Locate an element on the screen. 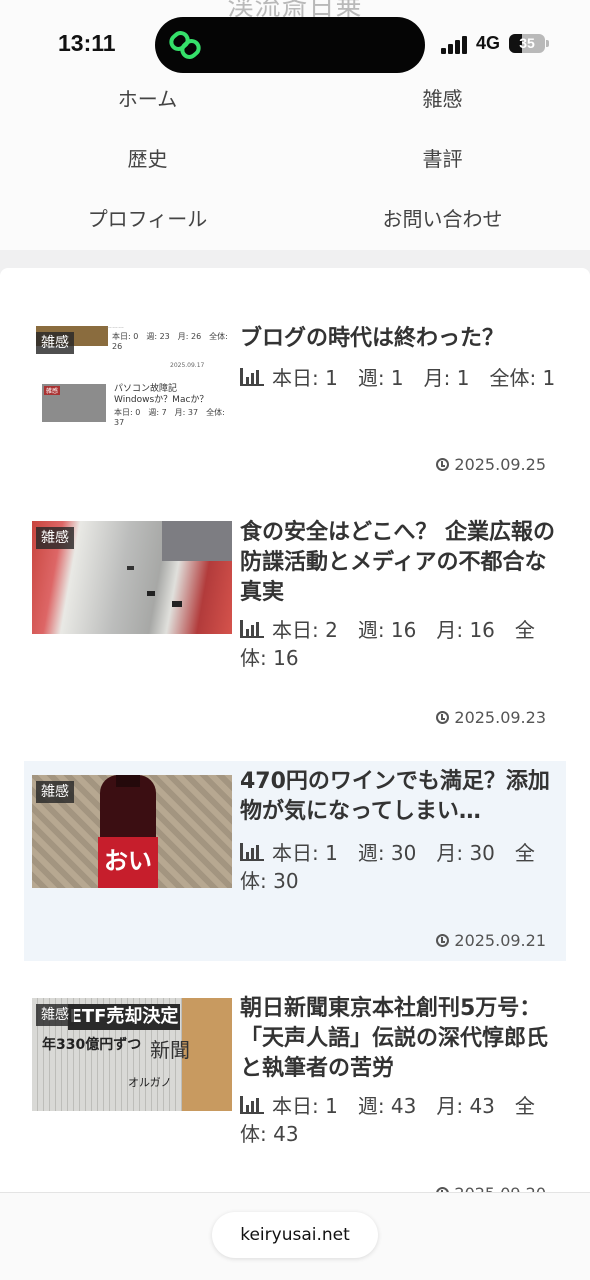 This screenshot has height=1280, width=590. post-date-text: 2025.09.25 is located at coordinates (500, 464).